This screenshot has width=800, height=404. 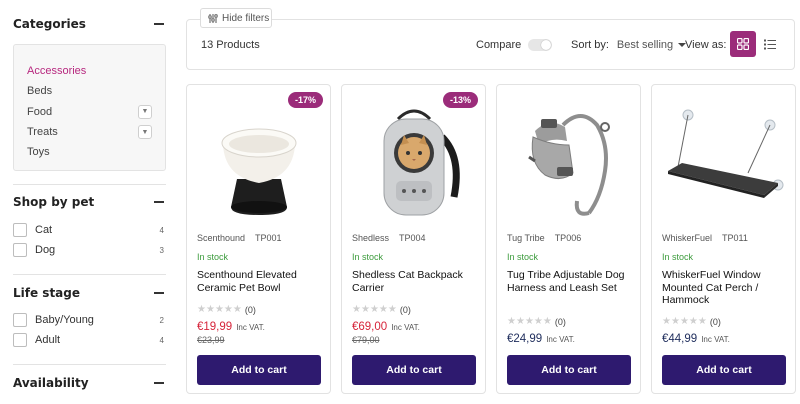 I want to click on grid-view-button, so click(x=743, y=44).